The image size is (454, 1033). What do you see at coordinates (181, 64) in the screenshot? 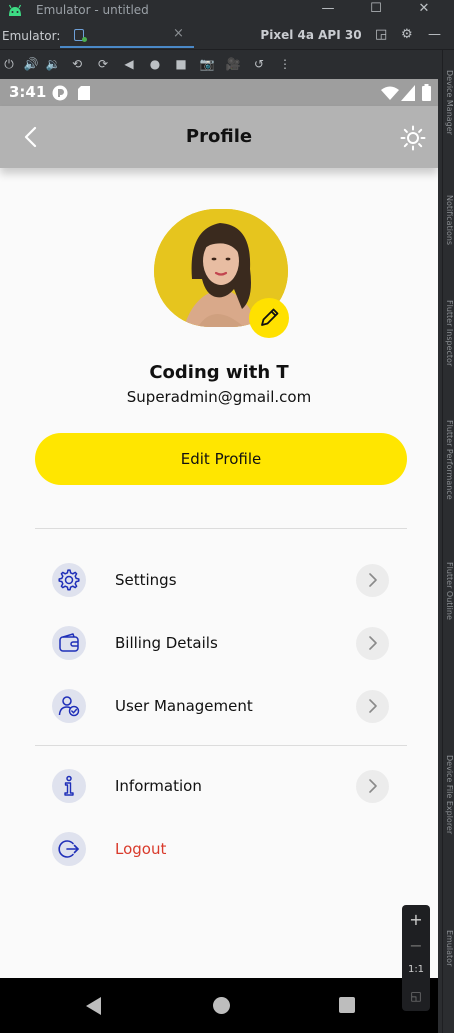
I see `overview-icon: ■` at bounding box center [181, 64].